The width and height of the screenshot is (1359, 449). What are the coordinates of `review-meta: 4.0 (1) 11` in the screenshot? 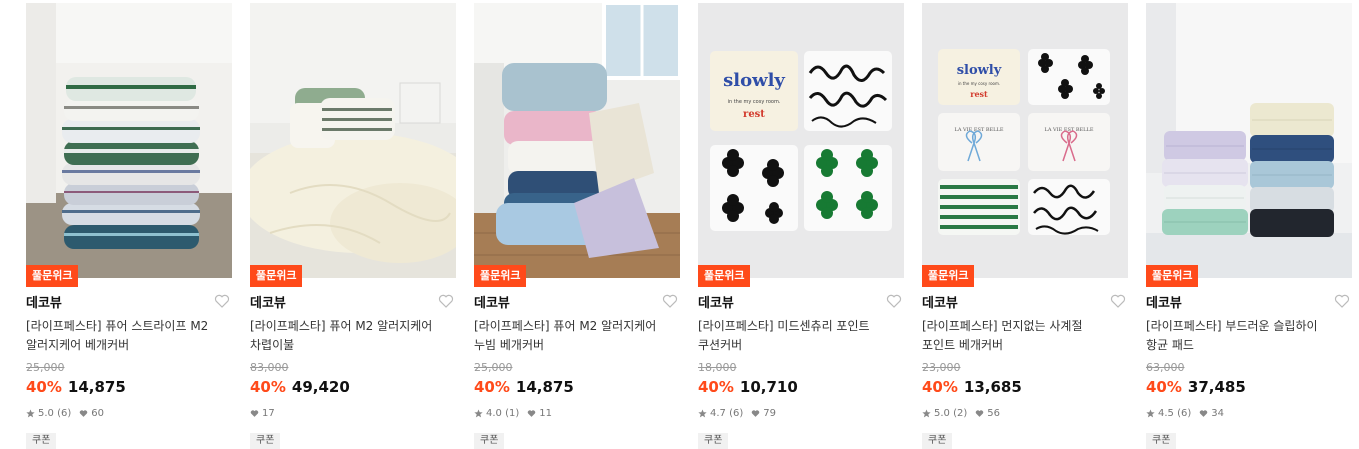 It's located at (513, 413).